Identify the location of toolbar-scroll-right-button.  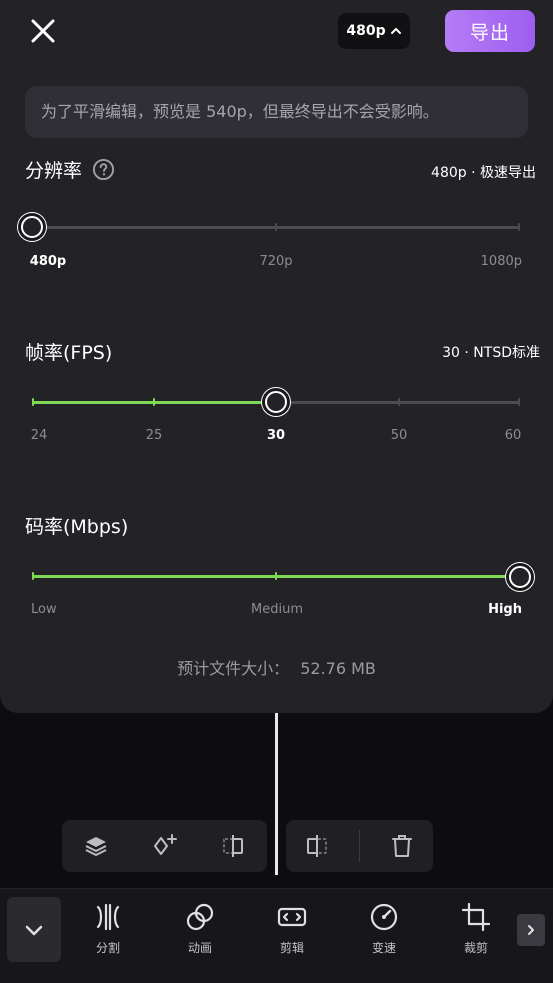
(531, 930).